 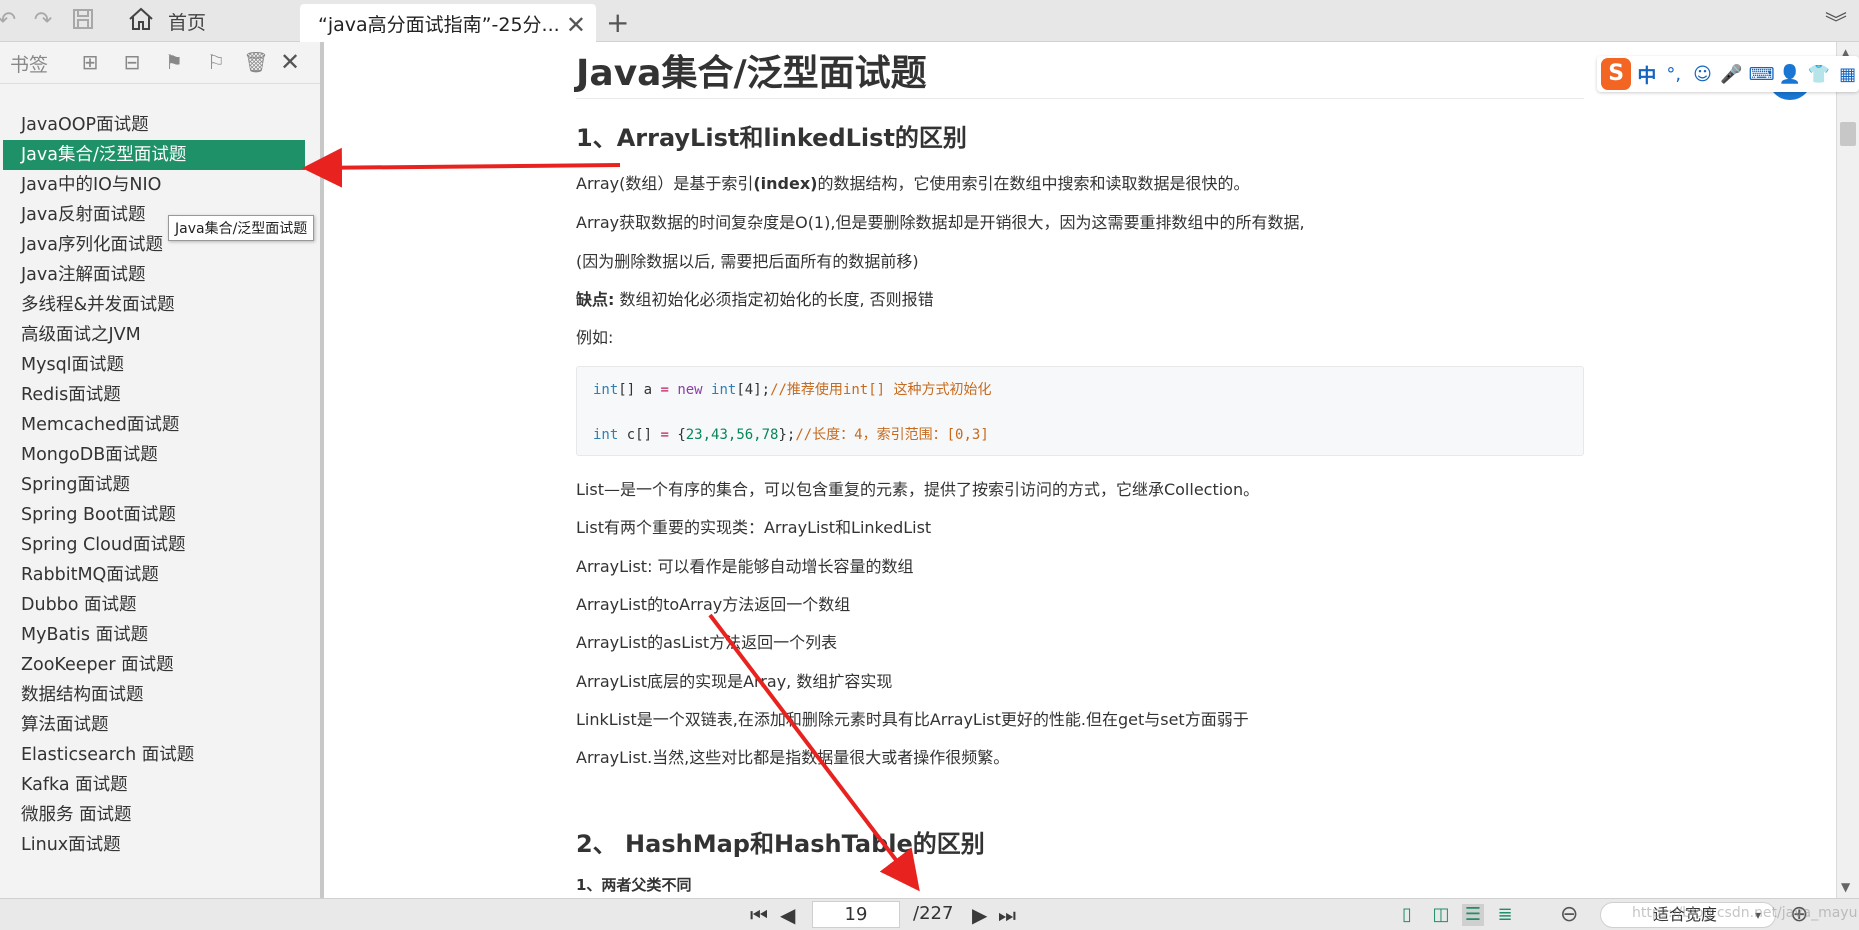 I want to click on continuous-view-icon: ☰, so click(x=1473, y=915).